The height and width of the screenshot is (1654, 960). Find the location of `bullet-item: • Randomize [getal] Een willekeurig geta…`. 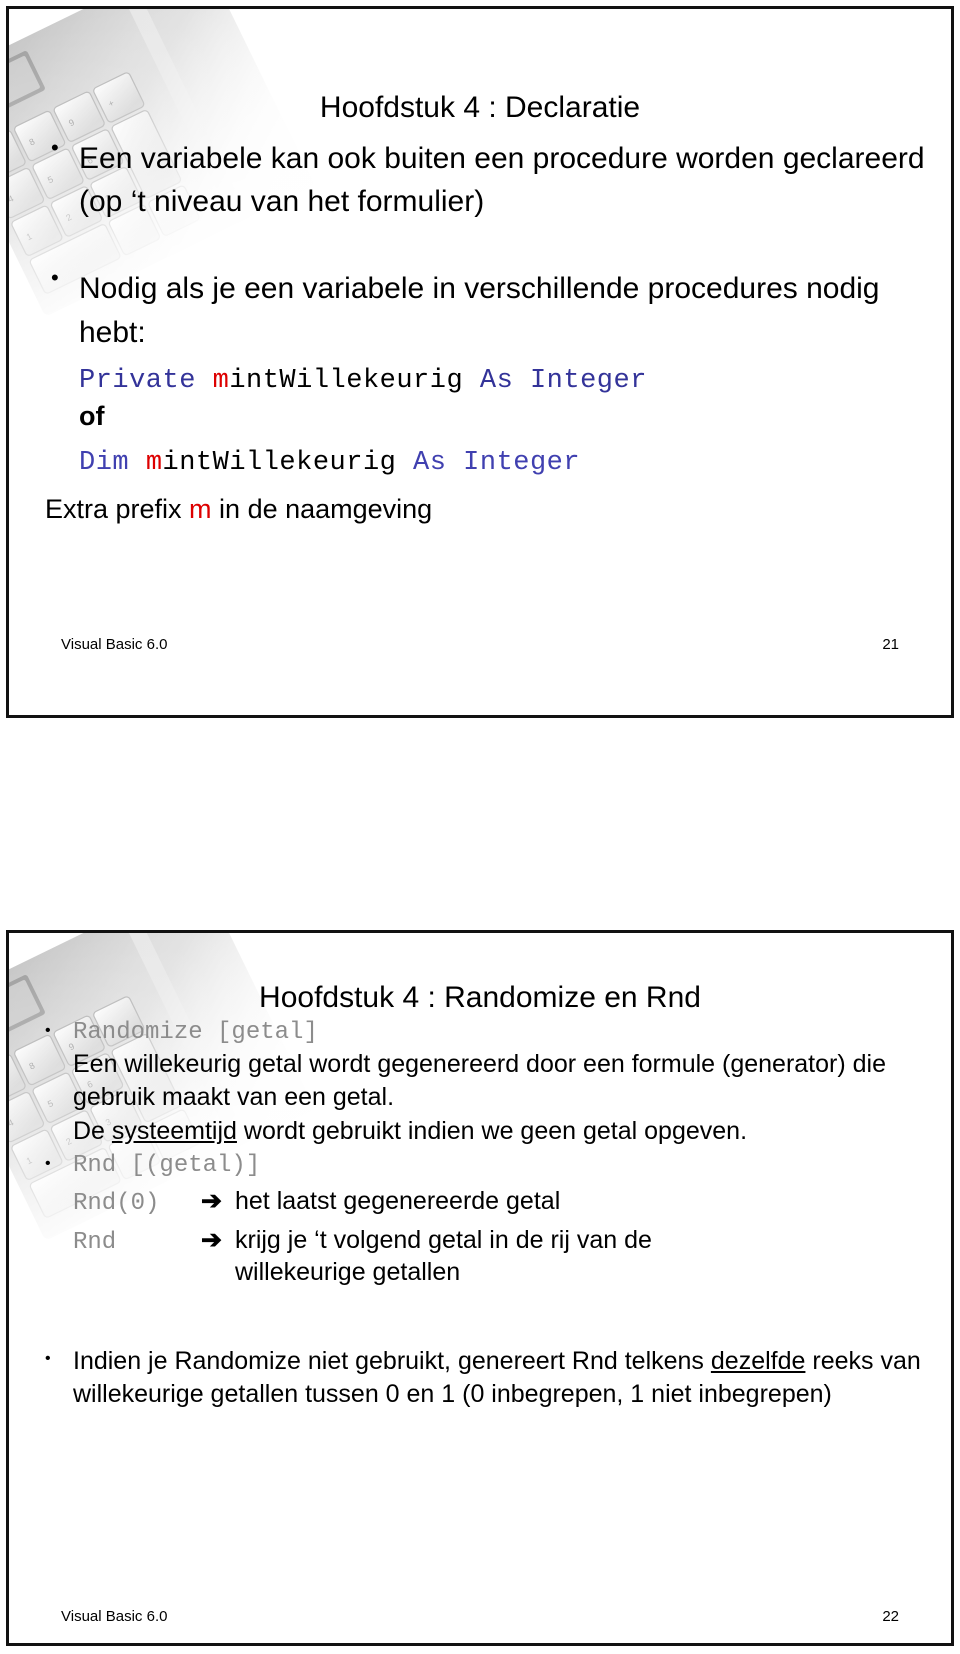

bullet-item: • Randomize [getal] Een willekeurig geta… is located at coordinates (488, 1082).